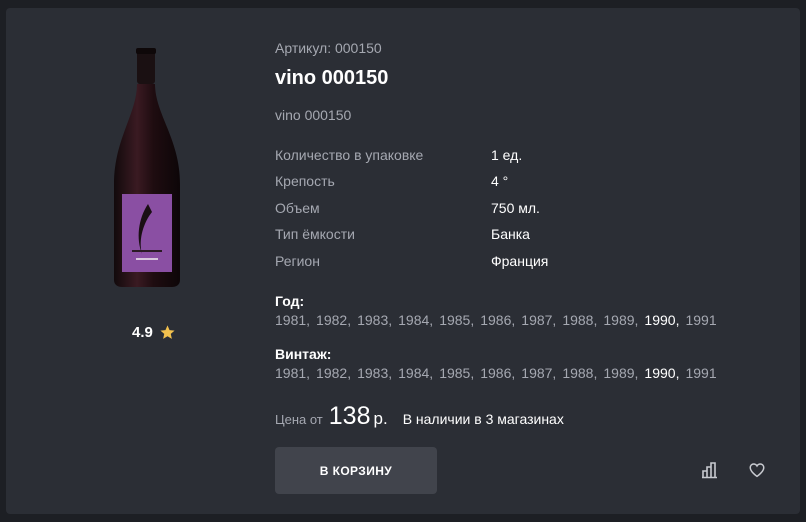  What do you see at coordinates (313, 115) in the screenshot?
I see `product-subtitle: vino 000150` at bounding box center [313, 115].